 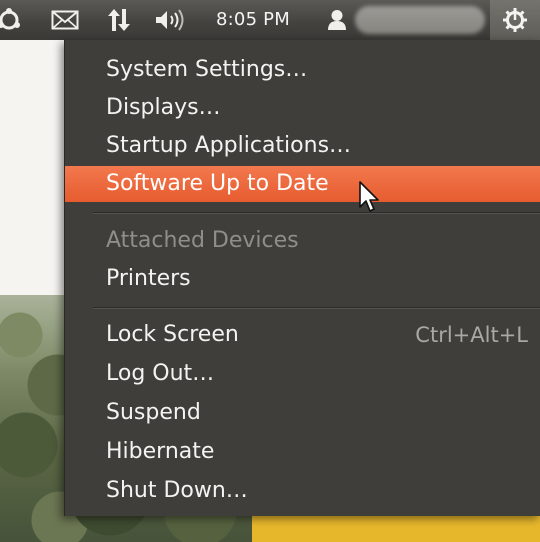 What do you see at coordinates (337, 20) in the screenshot?
I see `user-icon` at bounding box center [337, 20].